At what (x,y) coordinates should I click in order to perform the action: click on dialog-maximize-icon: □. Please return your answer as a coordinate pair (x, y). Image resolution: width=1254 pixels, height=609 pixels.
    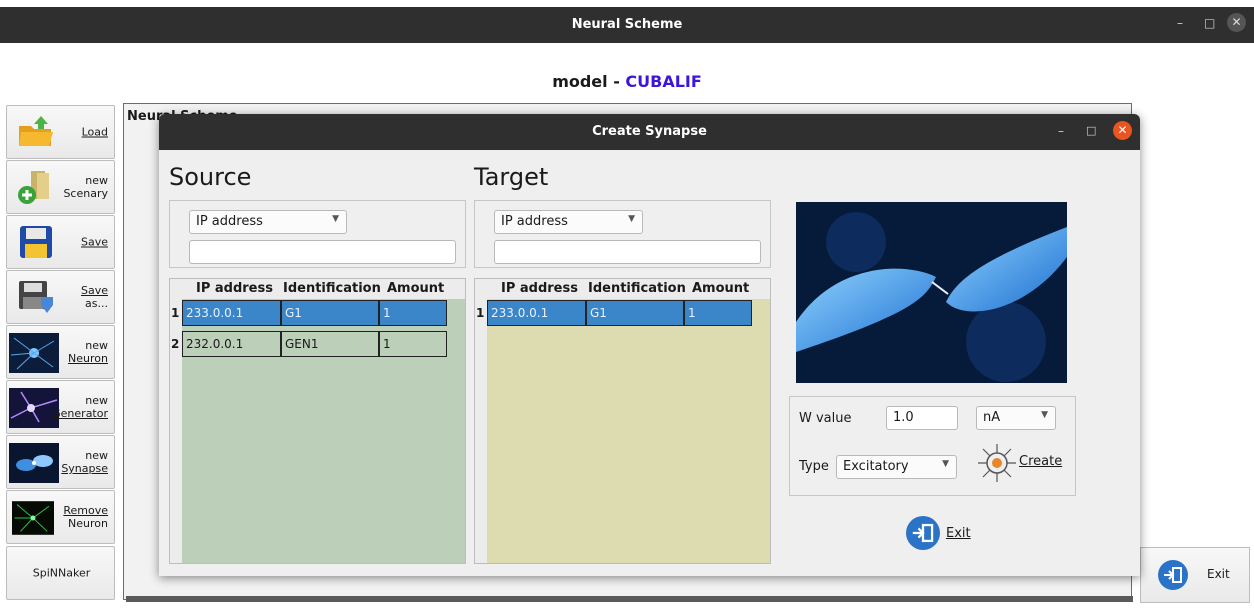
    Looking at the image, I should click on (1091, 130).